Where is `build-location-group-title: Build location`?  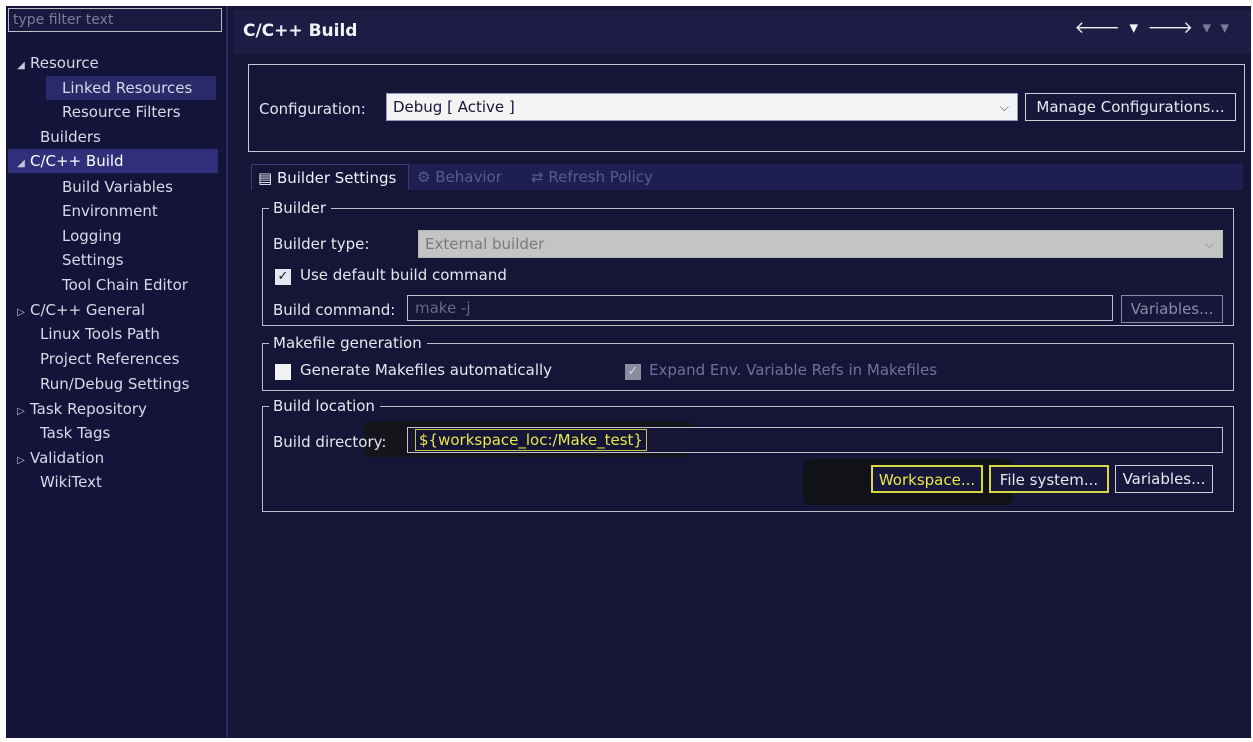
build-location-group-title: Build location is located at coordinates (324, 406).